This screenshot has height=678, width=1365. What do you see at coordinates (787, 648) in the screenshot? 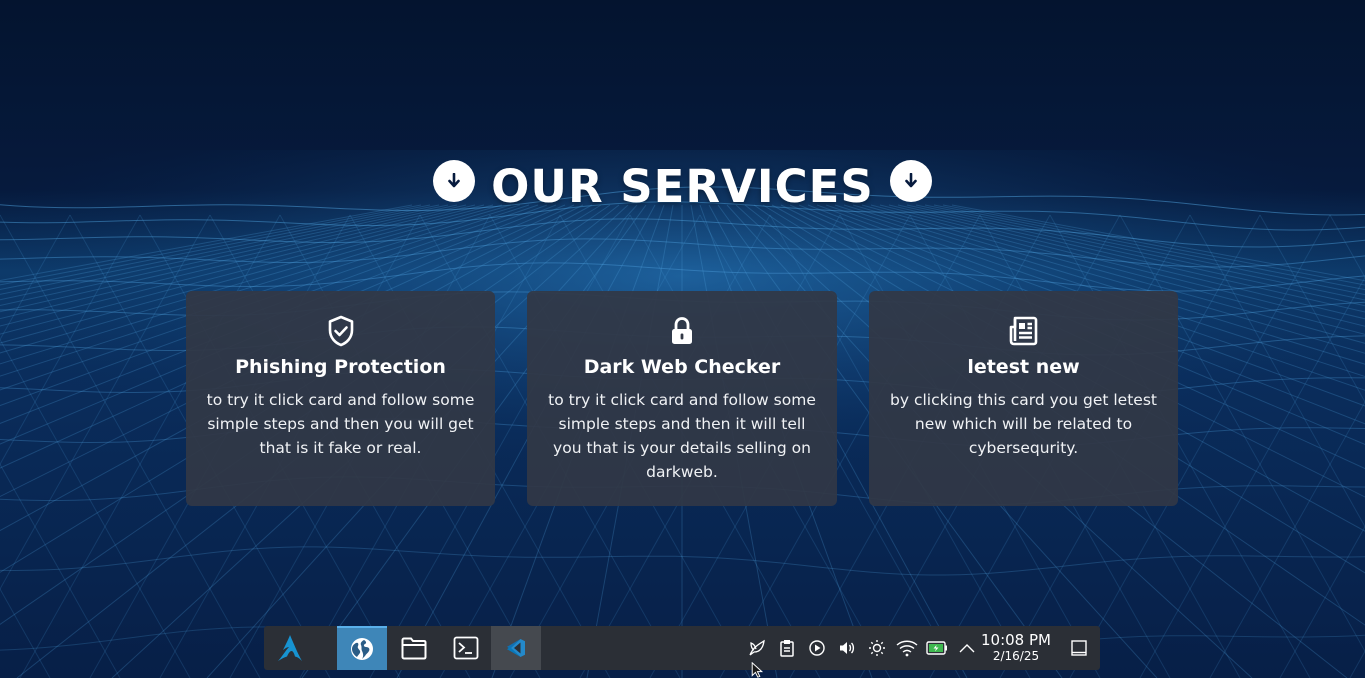
I see `clipboard-icon` at bounding box center [787, 648].